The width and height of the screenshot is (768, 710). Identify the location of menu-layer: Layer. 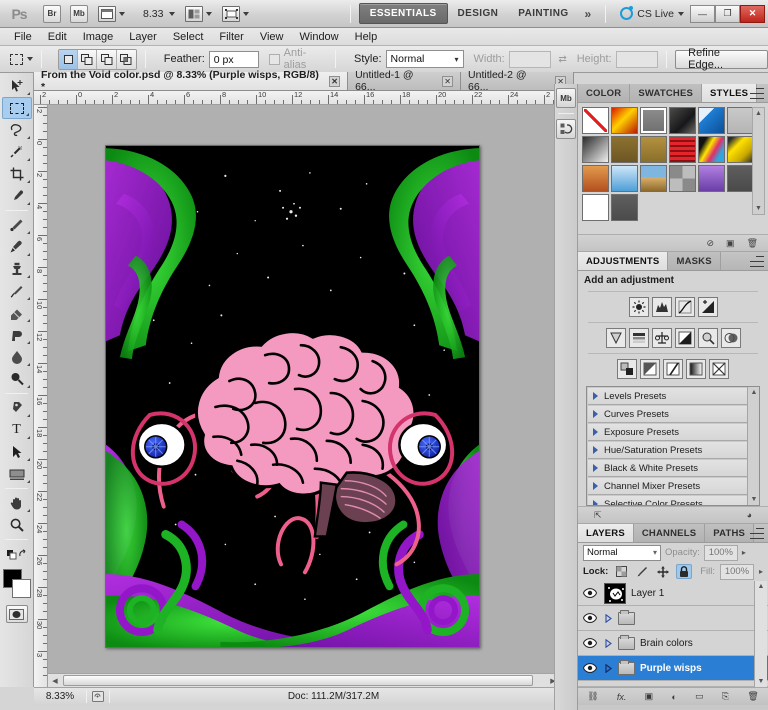
(143, 37).